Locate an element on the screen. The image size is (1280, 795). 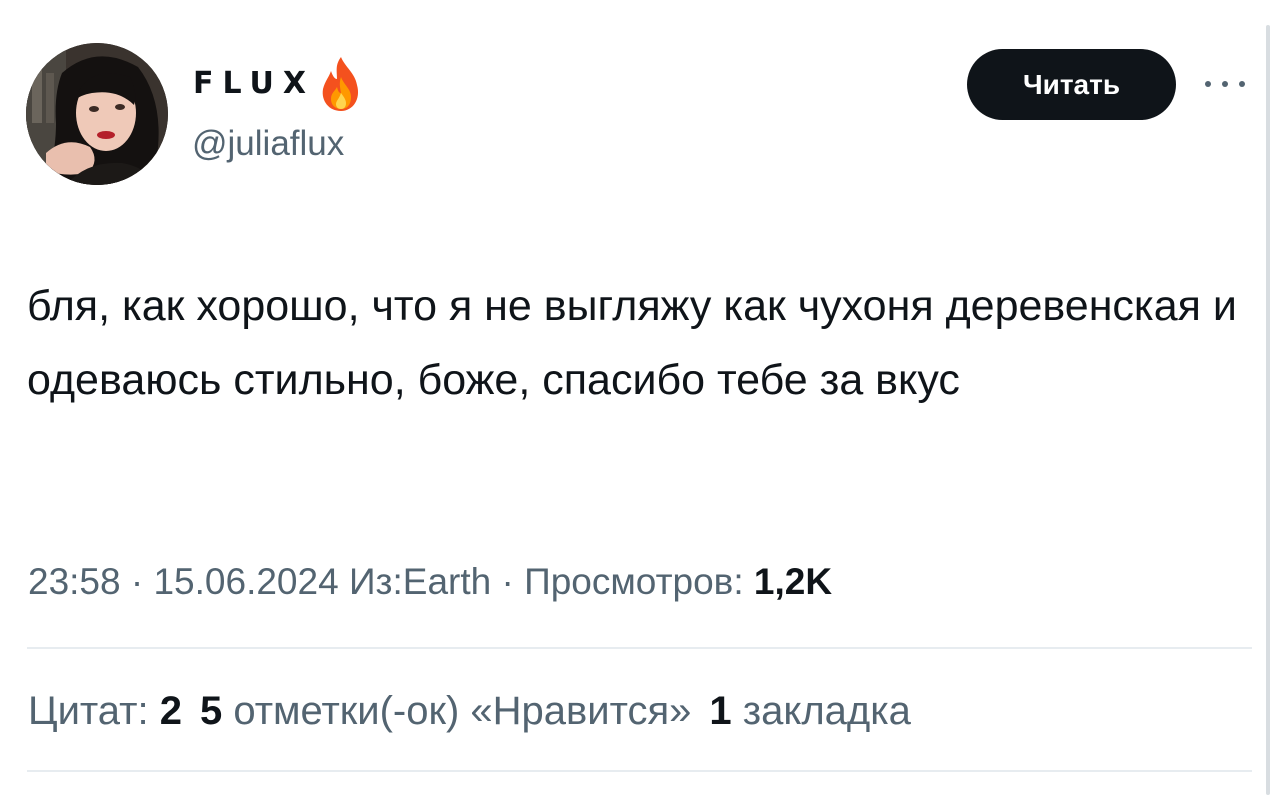
bookmarks-stat: 1 закладка is located at coordinates (809, 711).